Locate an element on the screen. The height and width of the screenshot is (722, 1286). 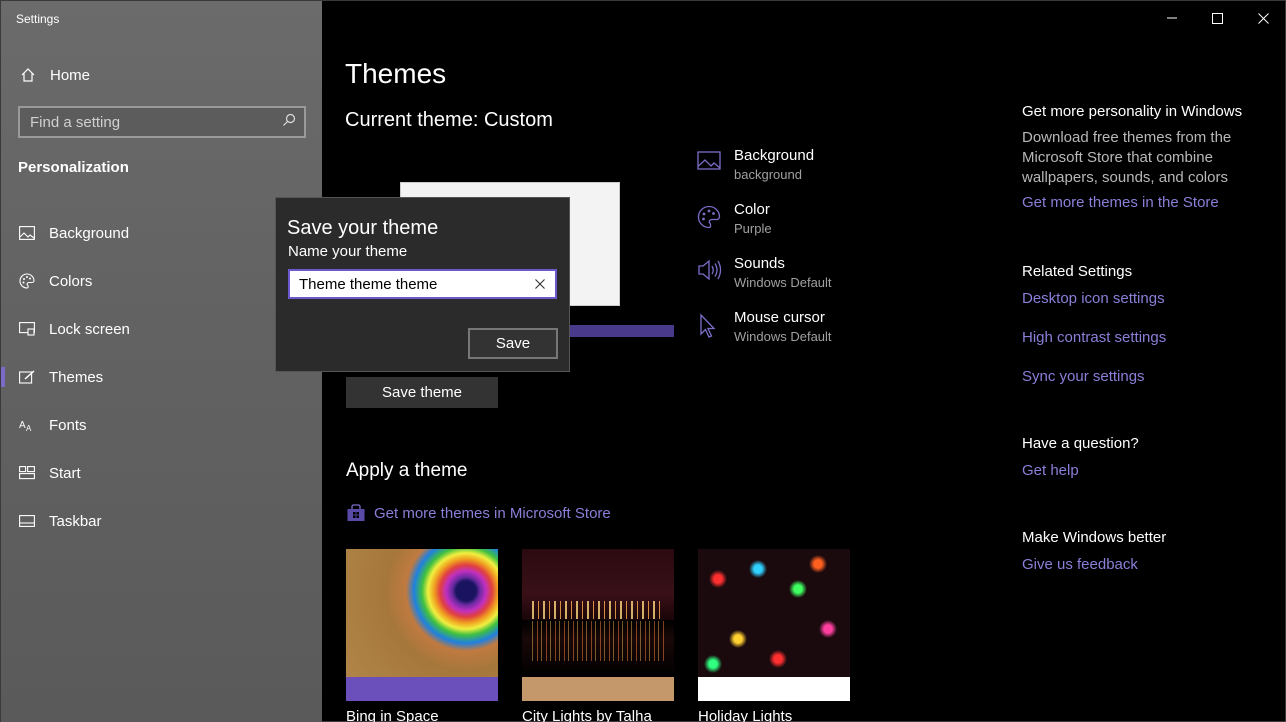
save-theme-dialog: Save your theme Name your theme Save is located at coordinates (422, 284).